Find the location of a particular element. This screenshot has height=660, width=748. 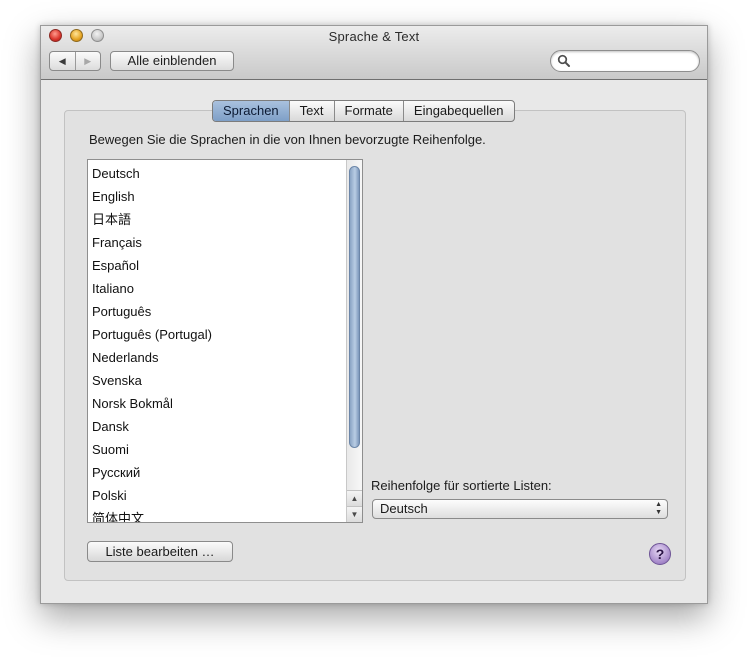

scroll-down-arrow-icon: ▼ is located at coordinates (354, 514).